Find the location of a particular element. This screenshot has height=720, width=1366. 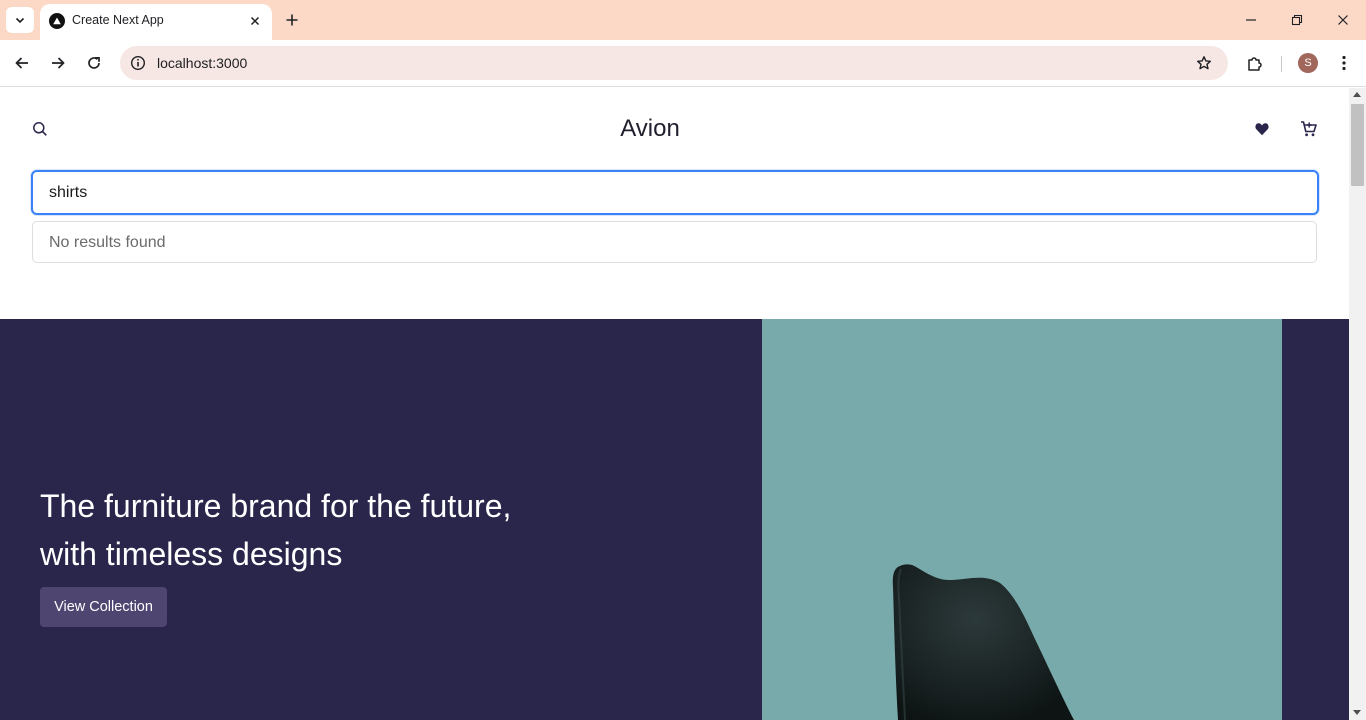

new-tab-button is located at coordinates (292, 20).